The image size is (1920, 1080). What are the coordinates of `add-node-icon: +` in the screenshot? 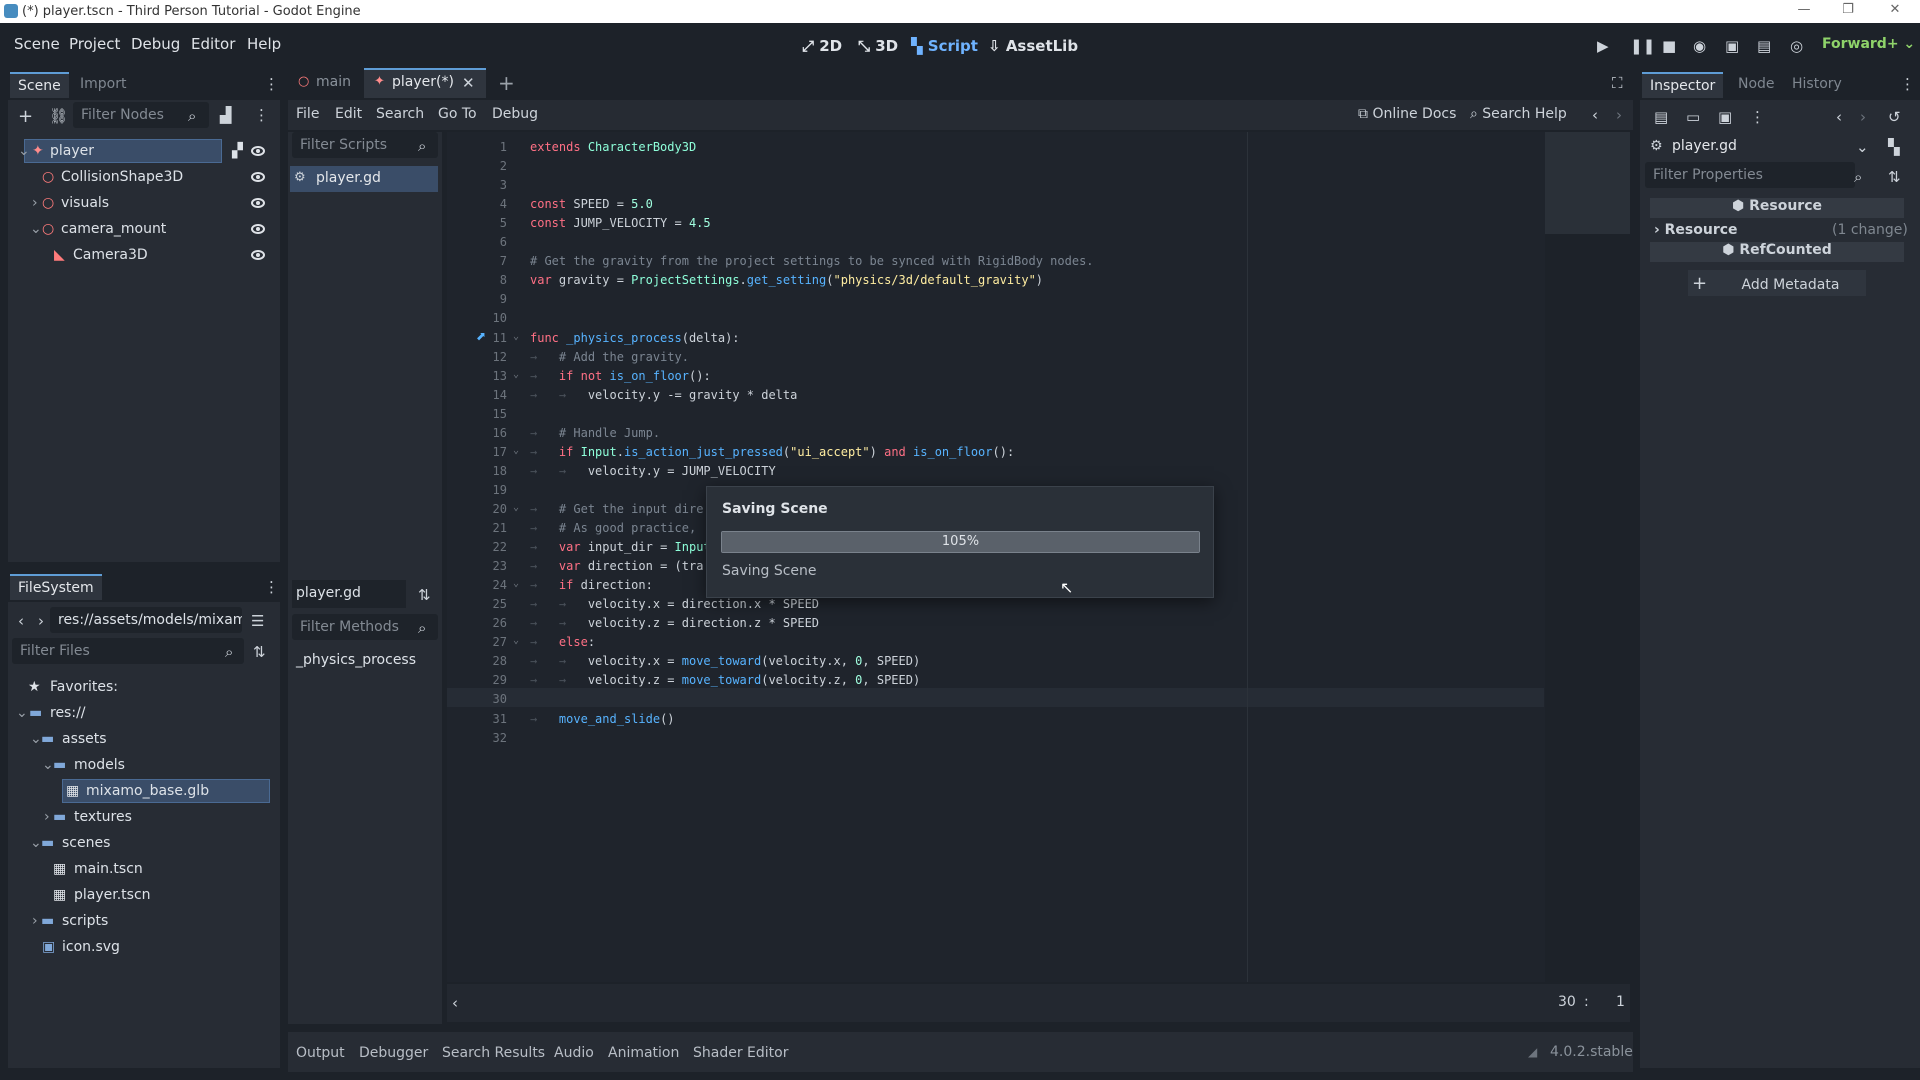 It's located at (25, 116).